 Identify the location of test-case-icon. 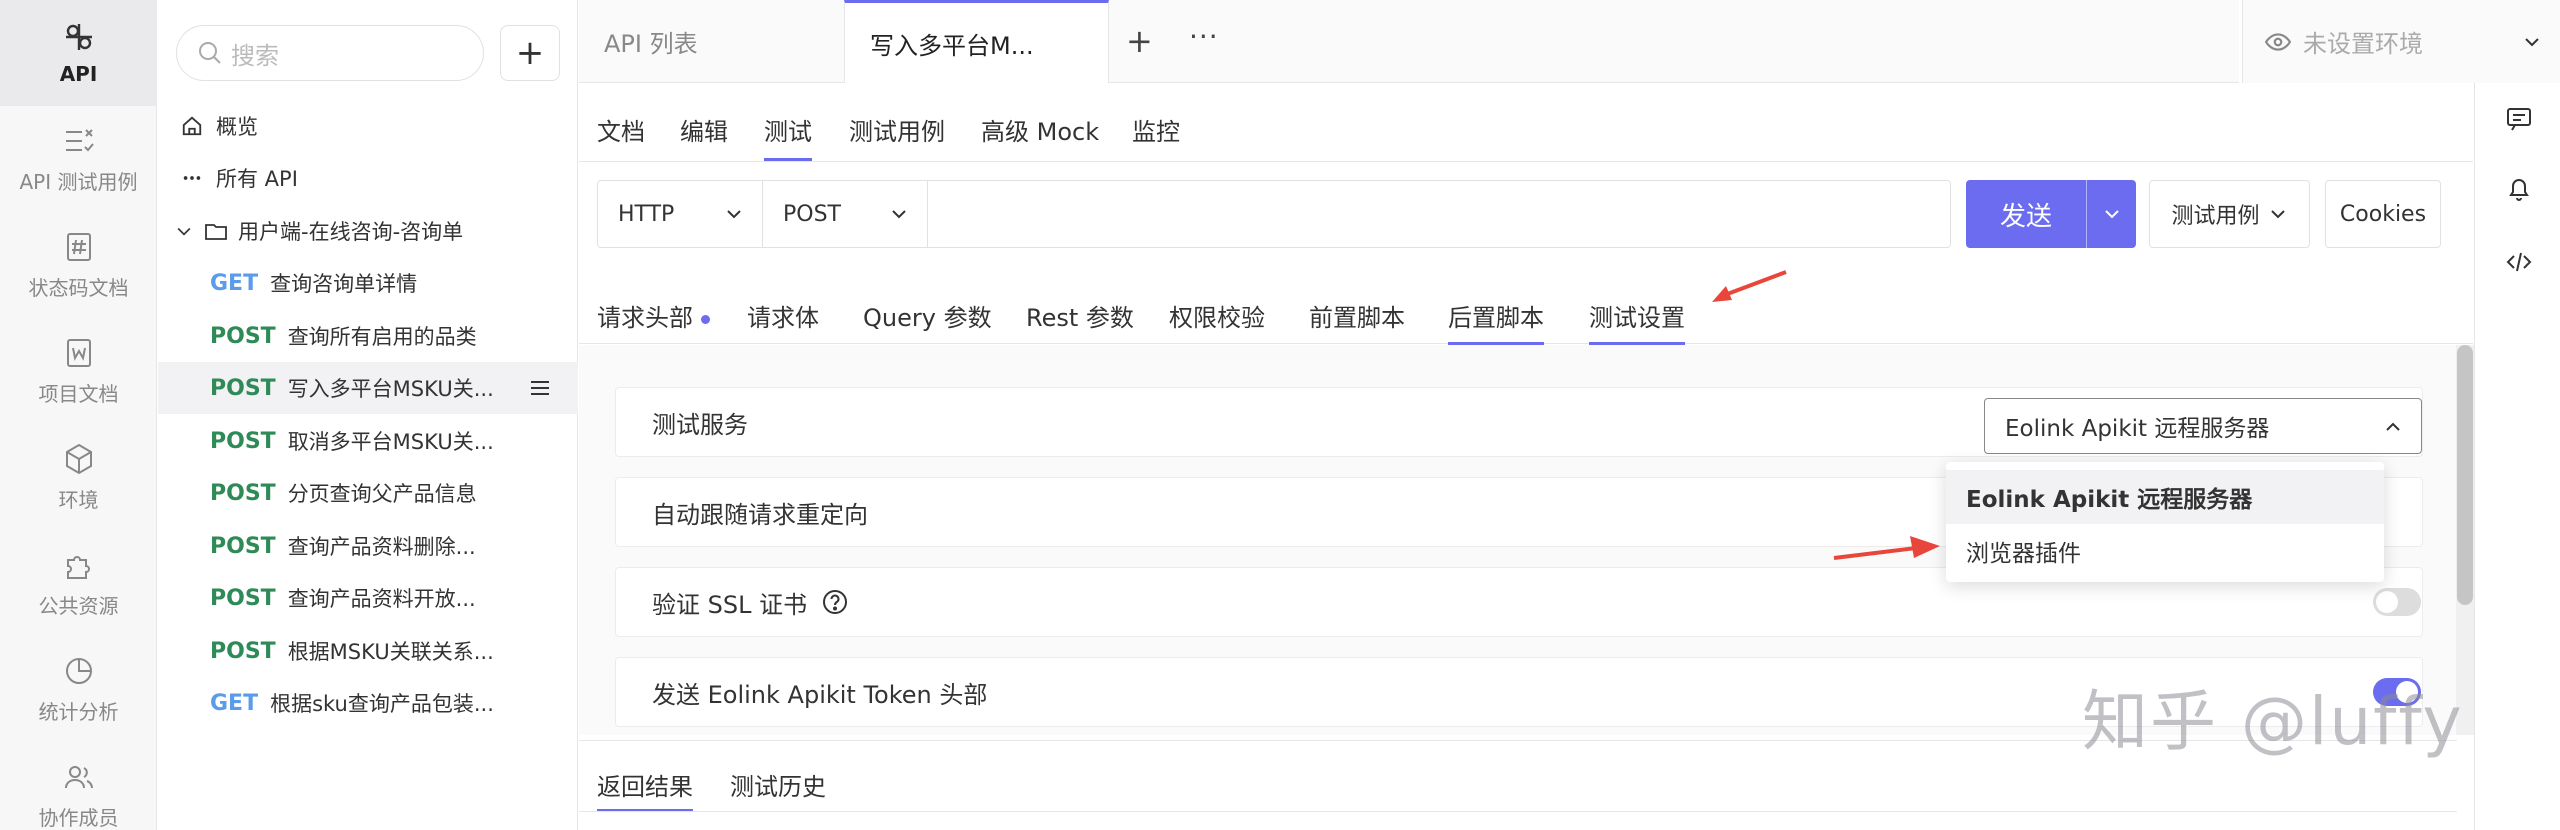
(79, 139).